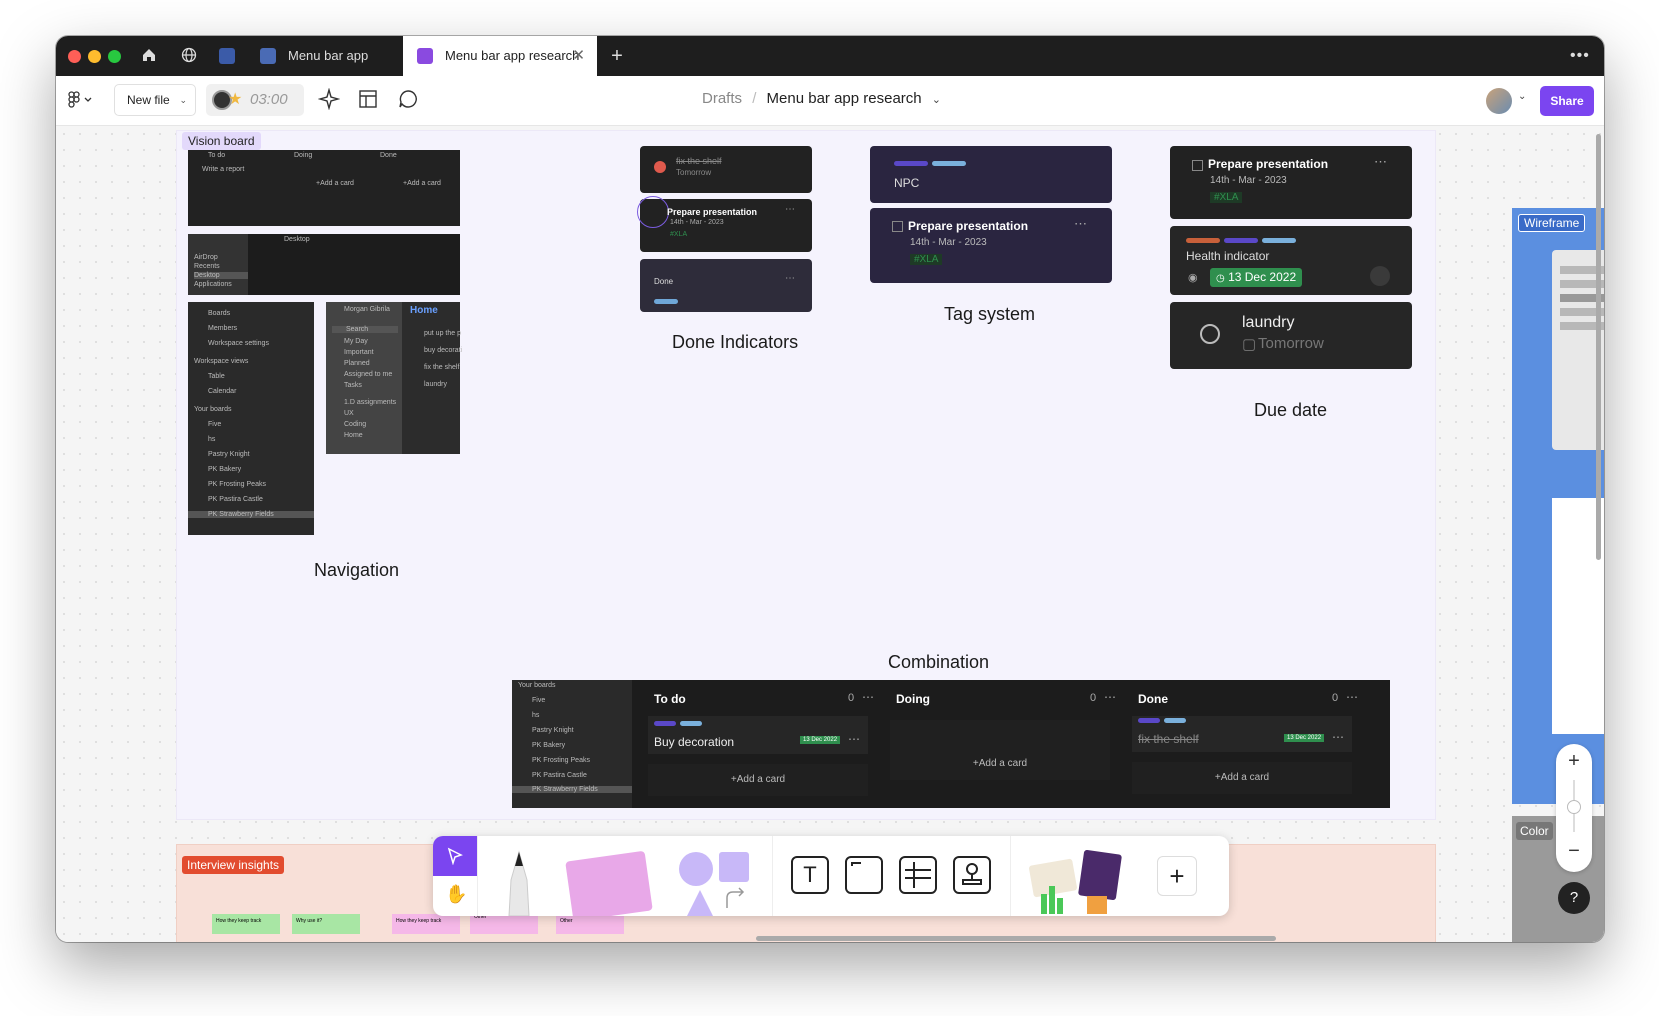 The width and height of the screenshot is (1659, 1016). Describe the element at coordinates (221, 141) in the screenshot. I see `section-label-vision-board: Vision board` at that location.